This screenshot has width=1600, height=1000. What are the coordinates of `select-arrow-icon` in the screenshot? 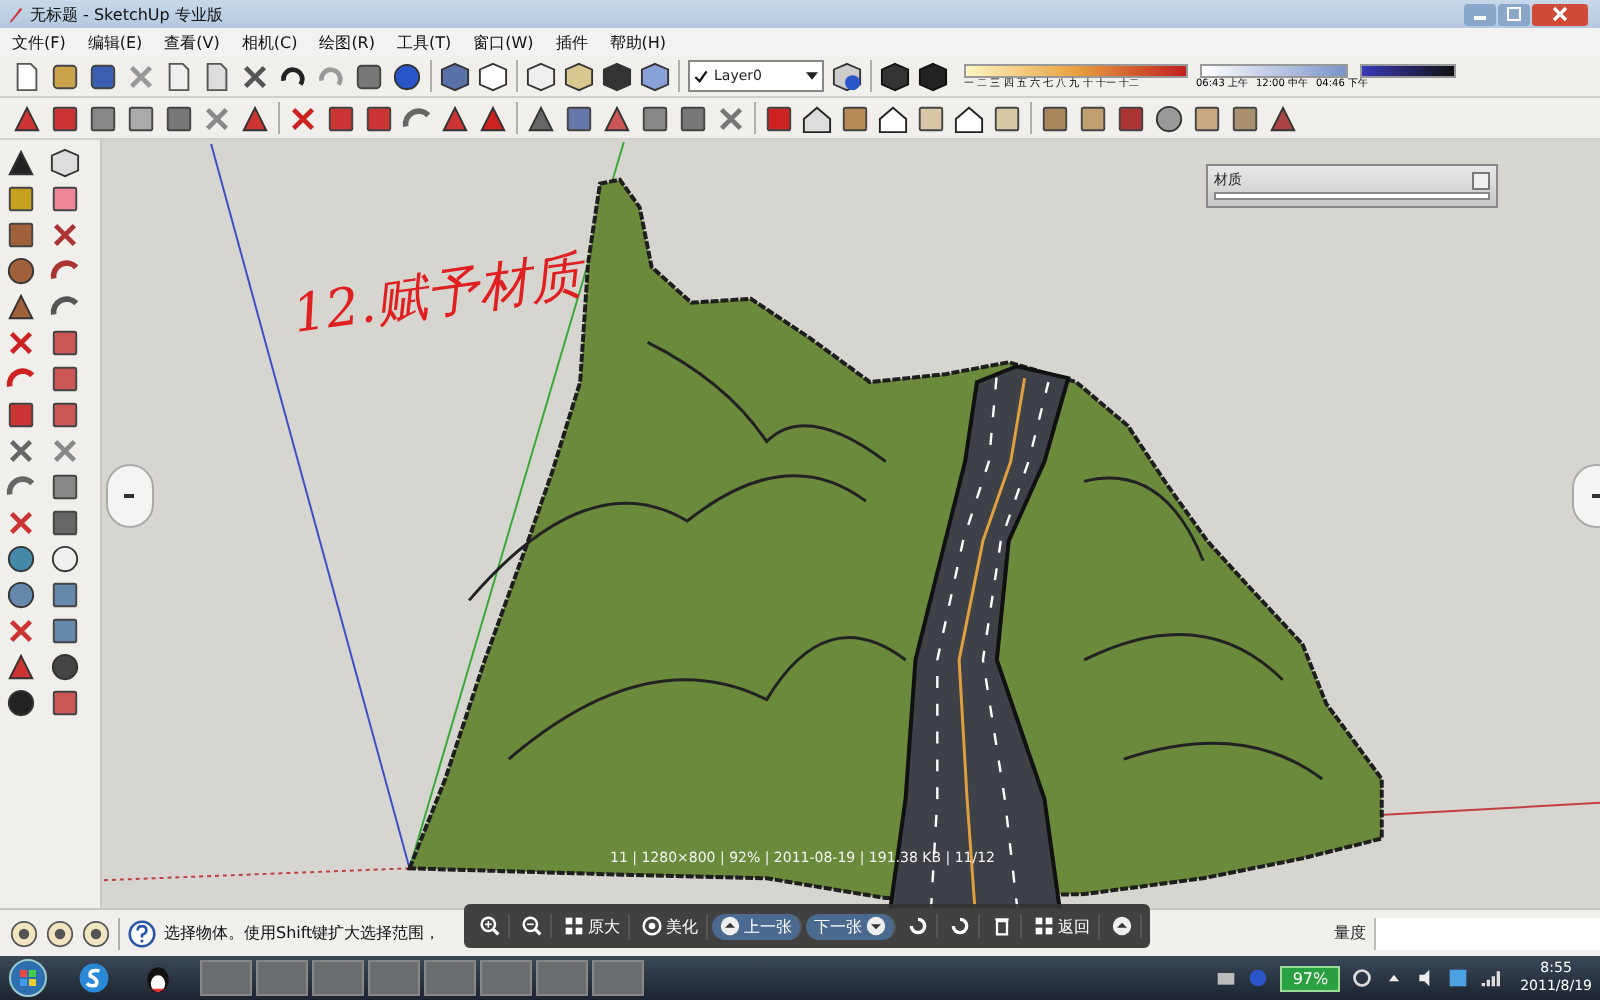 It's located at (21, 163).